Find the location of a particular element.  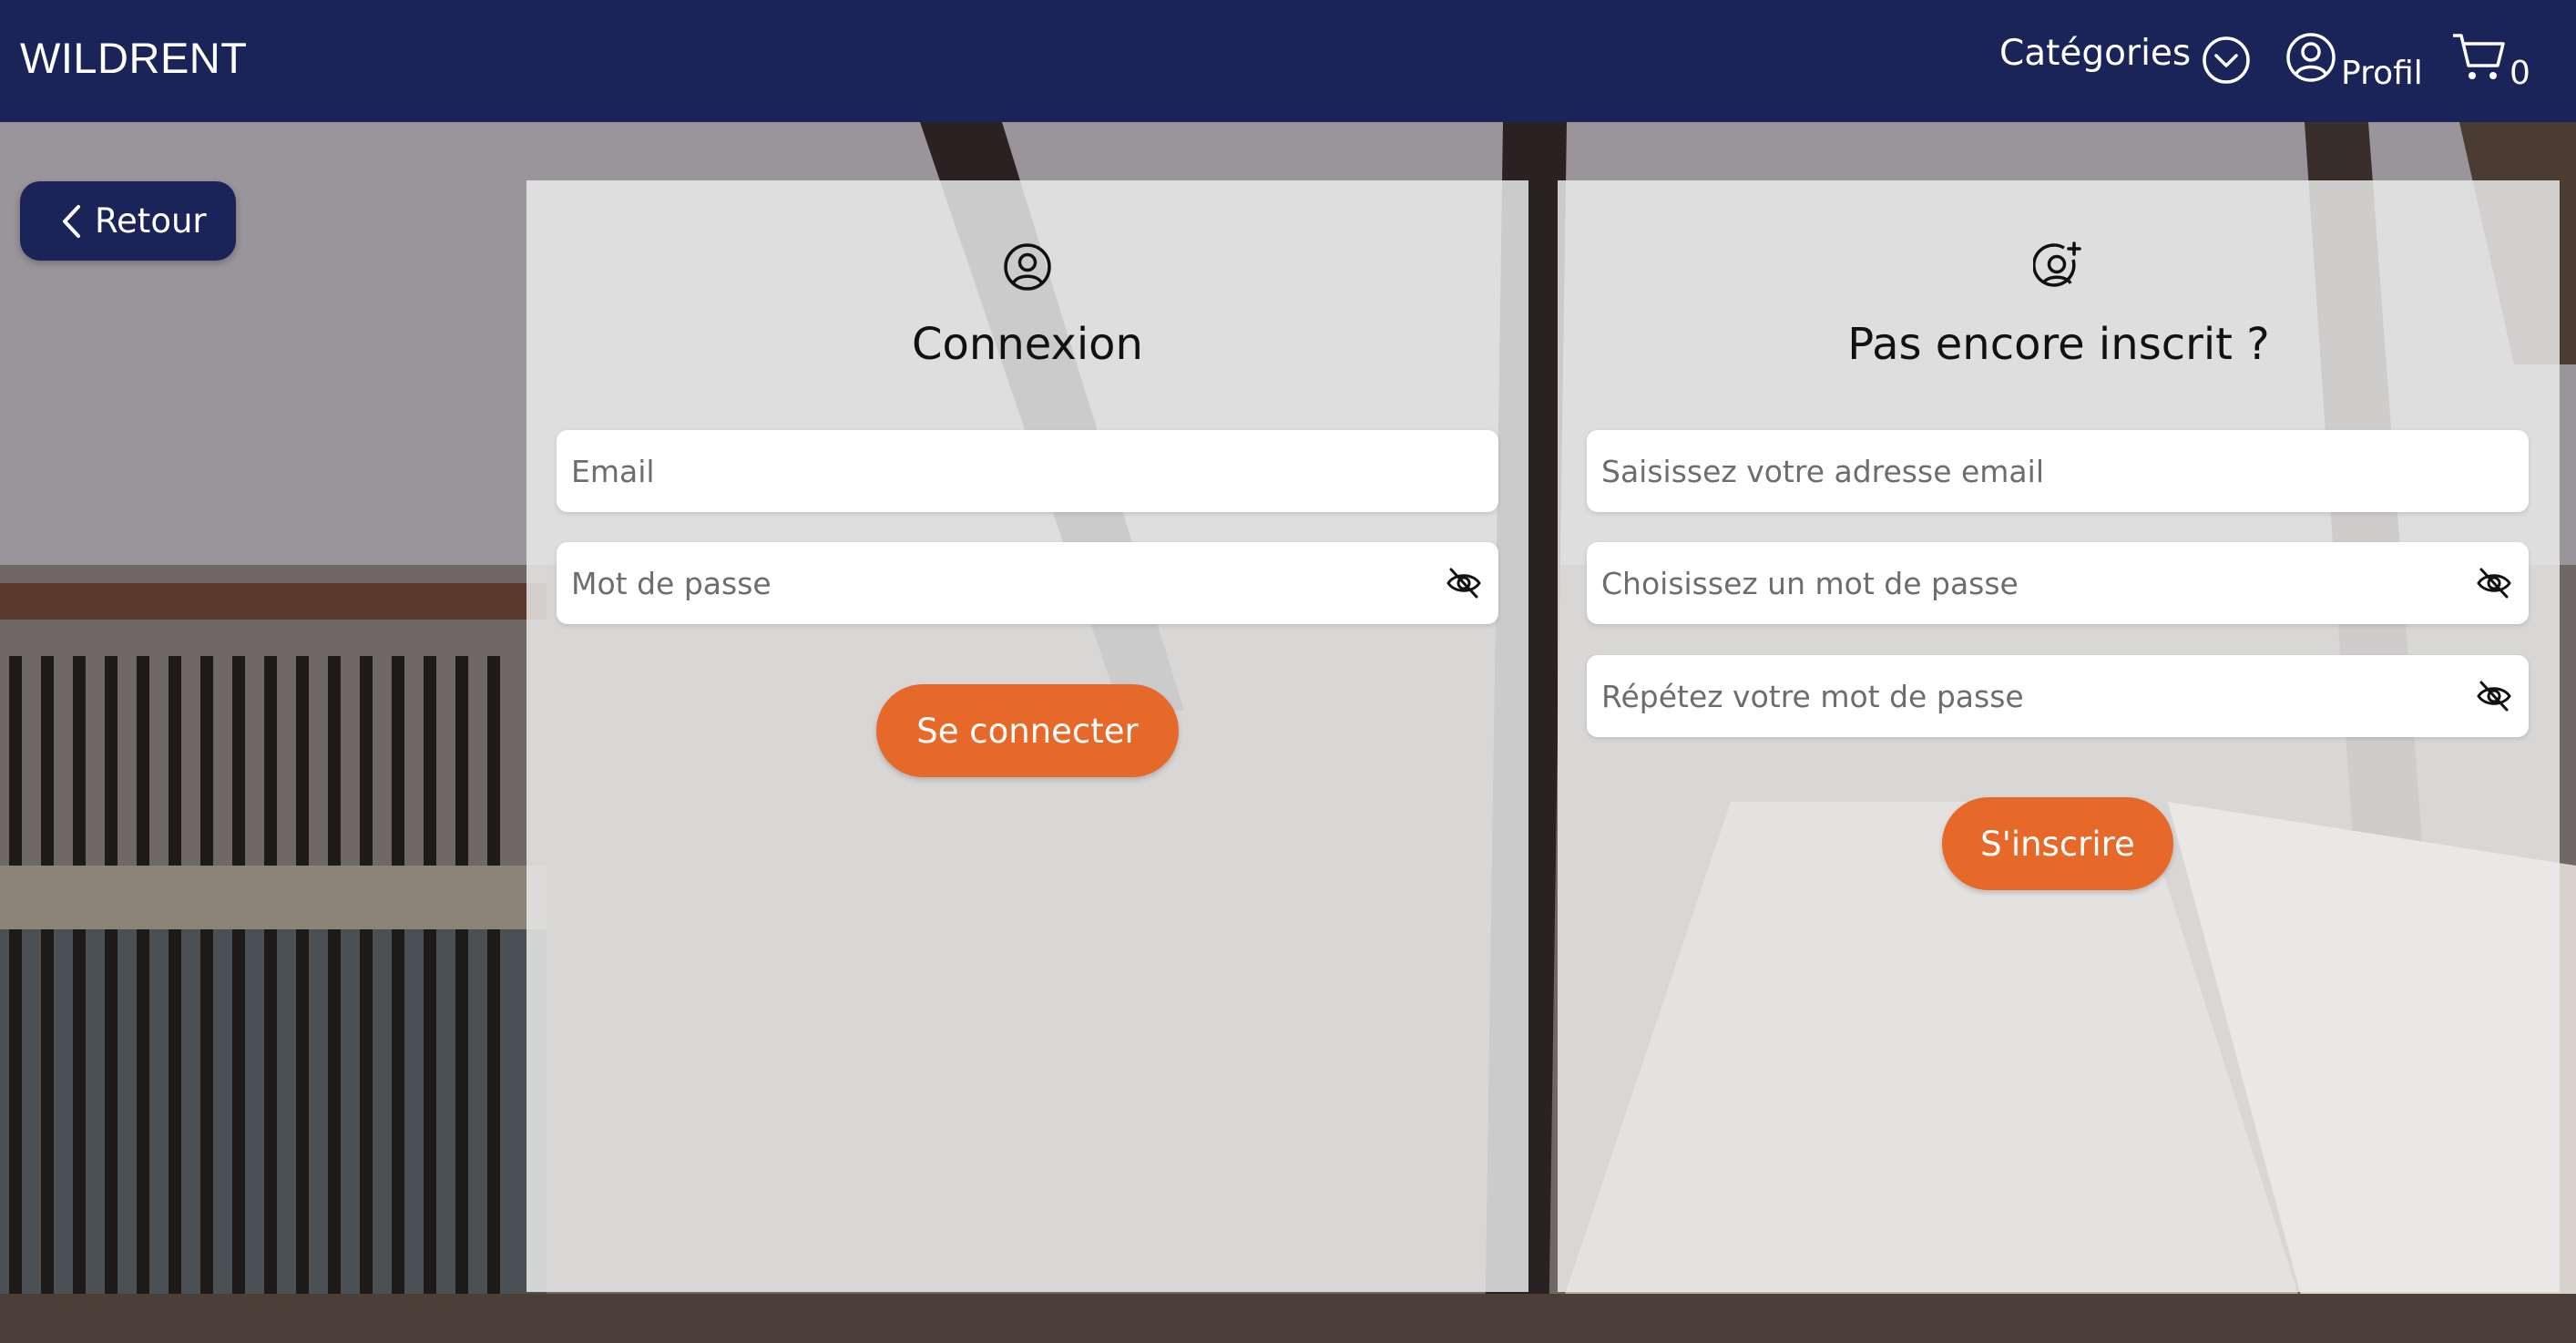

signup-confirm-password-field is located at coordinates (2058, 696).